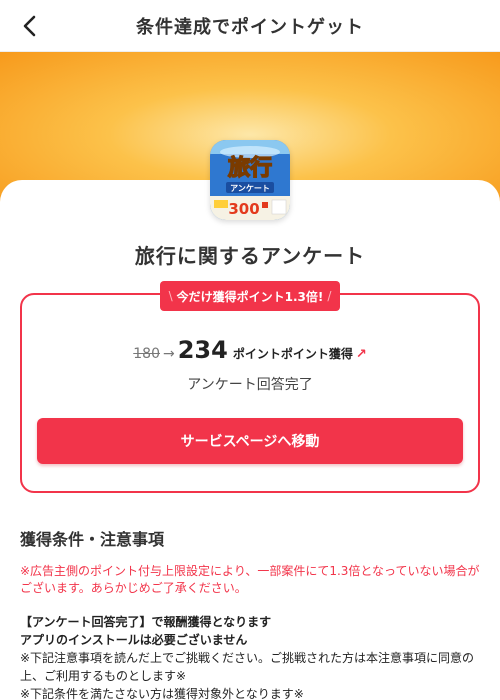 This screenshot has width=500, height=700. What do you see at coordinates (250, 188) in the screenshot?
I see `app-icon-banner: アンケート` at bounding box center [250, 188].